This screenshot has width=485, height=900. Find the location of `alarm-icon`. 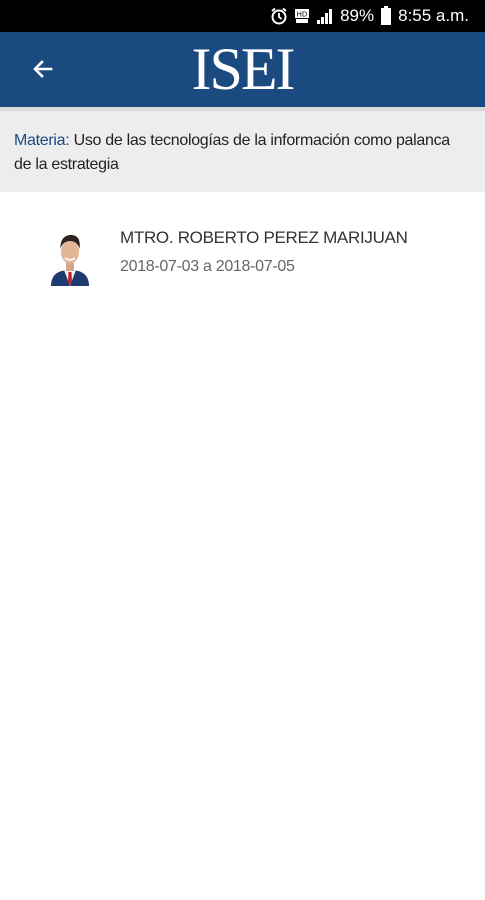

alarm-icon is located at coordinates (279, 16).